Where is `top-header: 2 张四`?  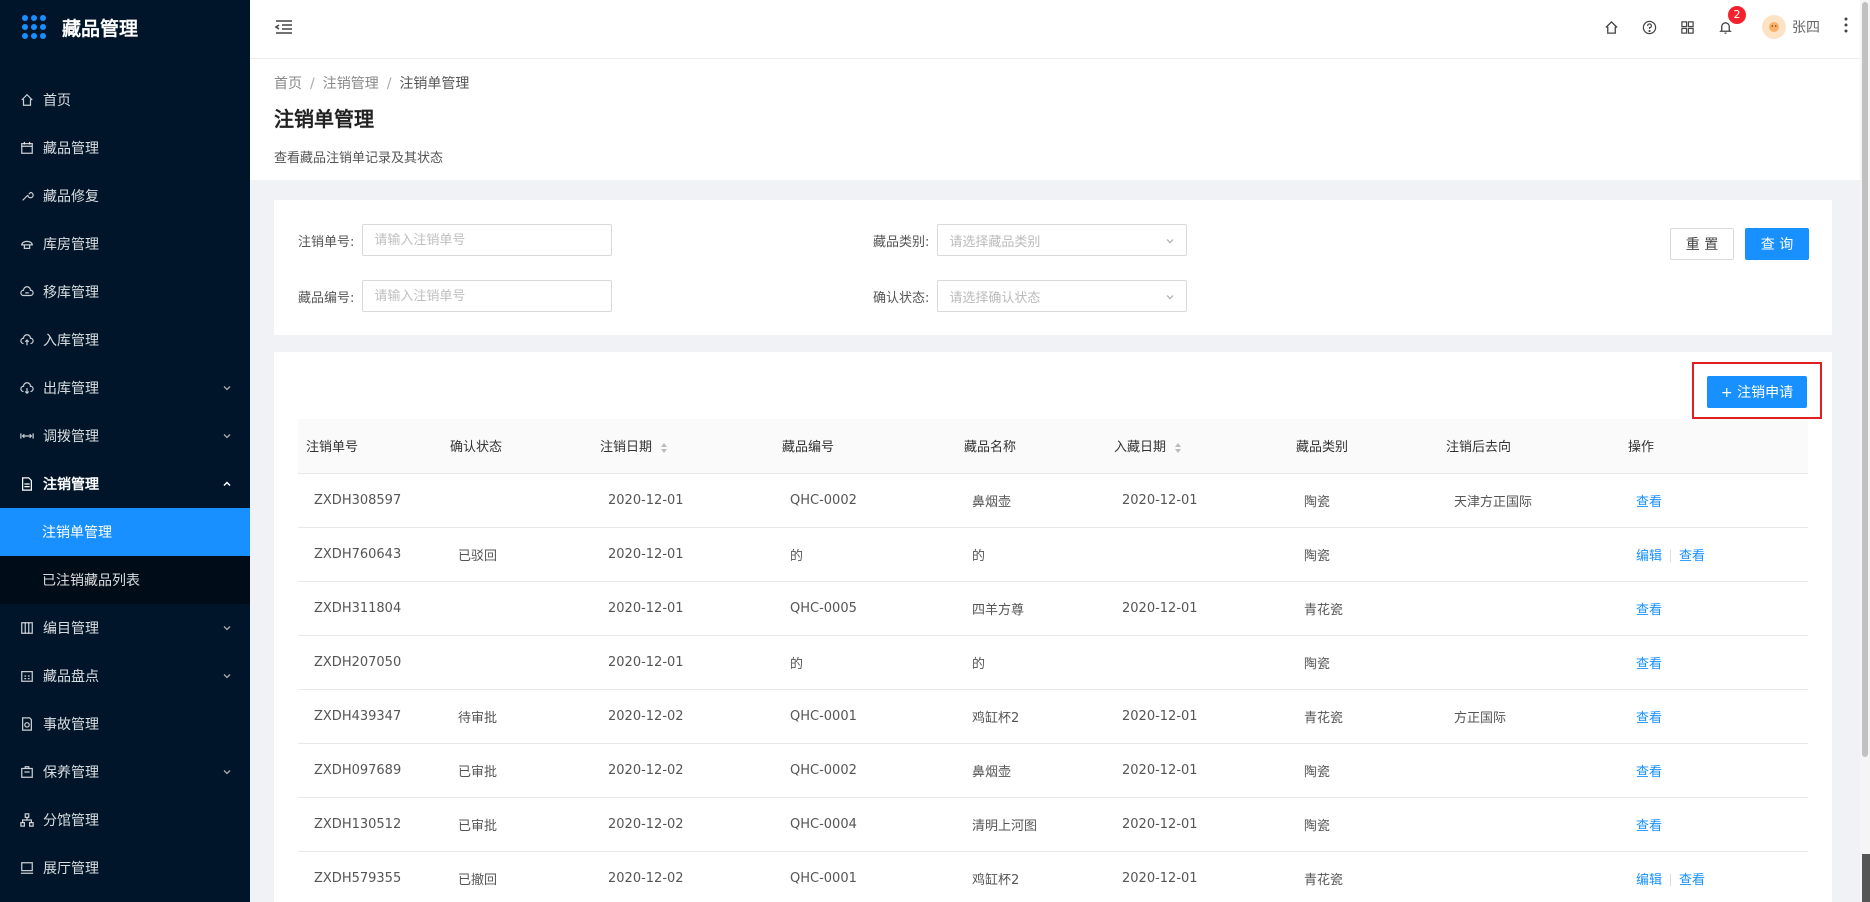 top-header: 2 张四 is located at coordinates (1060, 29).